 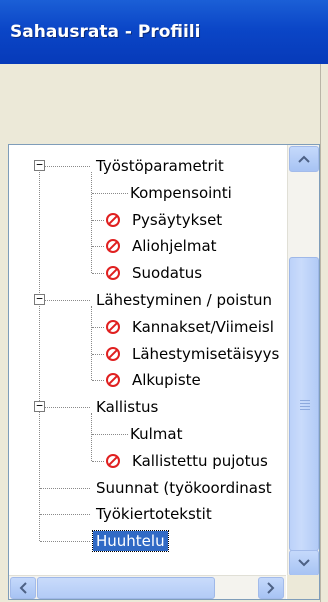 What do you see at coordinates (167, 273) in the screenshot?
I see `tree-item-label: Suodatus` at bounding box center [167, 273].